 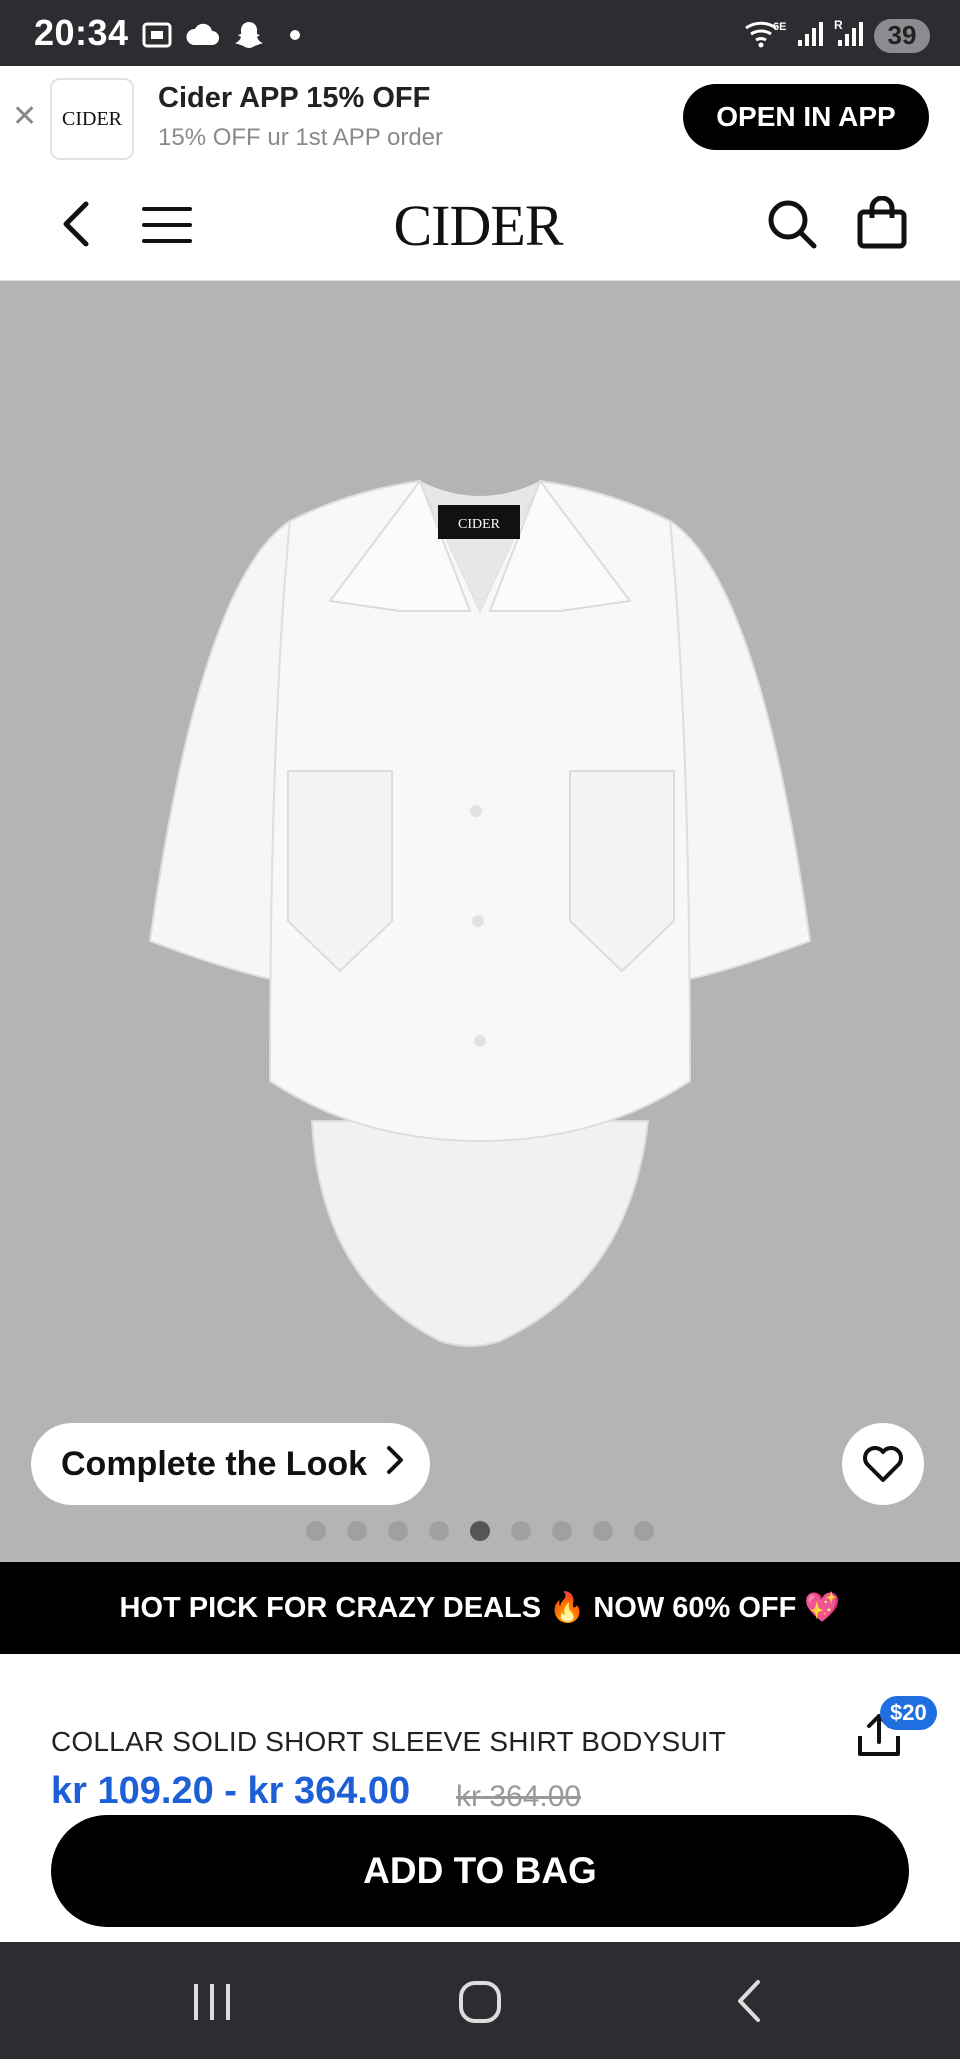 I want to click on product-title: COLLAR SOLID SHORT SLEEVE SHIRT BODYSUIT, so click(x=389, y=1741).